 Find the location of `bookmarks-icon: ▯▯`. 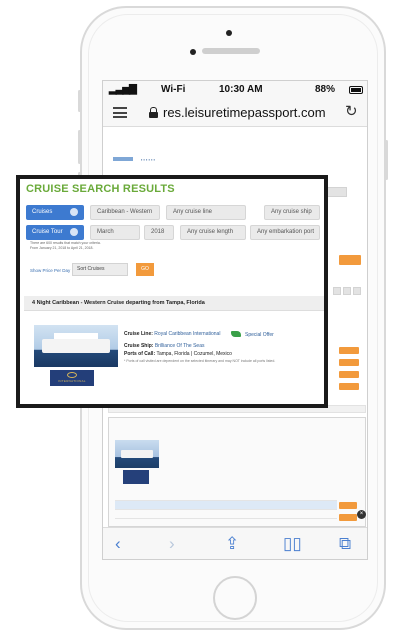

bookmarks-icon: ▯▯ is located at coordinates (292, 544).